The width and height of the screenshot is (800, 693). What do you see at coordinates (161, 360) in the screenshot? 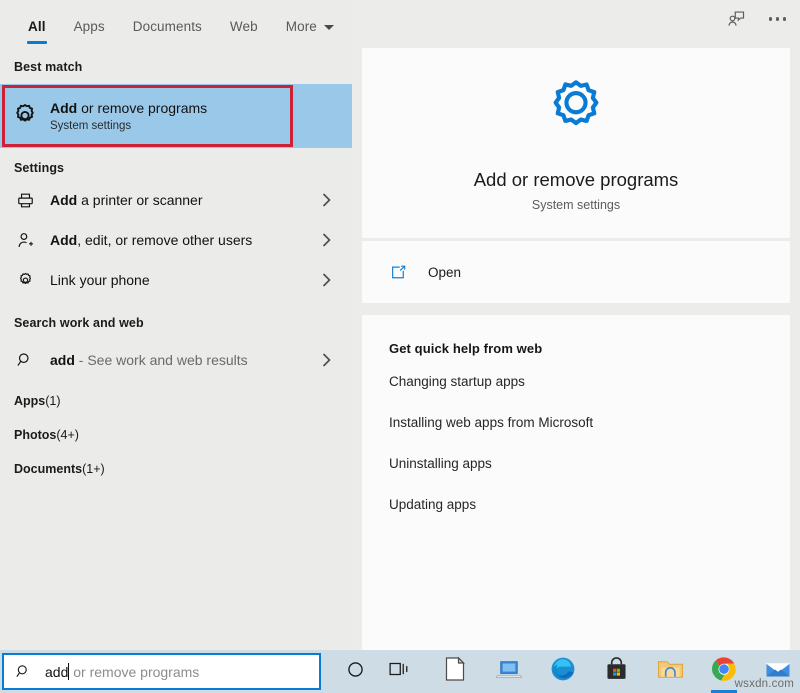
I see `web-search-hint: - See work and web results` at bounding box center [161, 360].